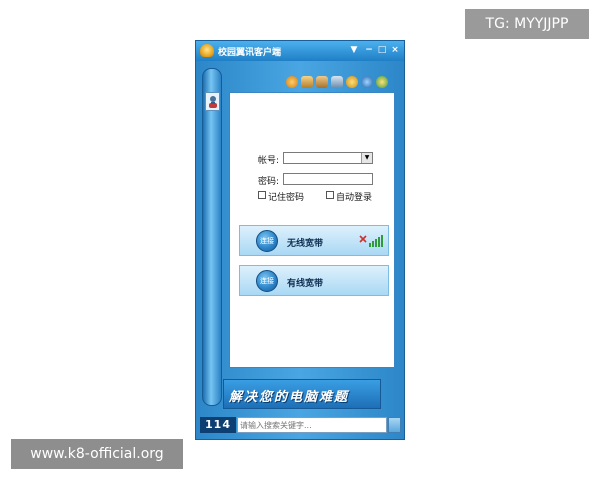 This screenshot has width=600, height=480. What do you see at coordinates (382, 82) in the screenshot?
I see `chat-icon` at bounding box center [382, 82].